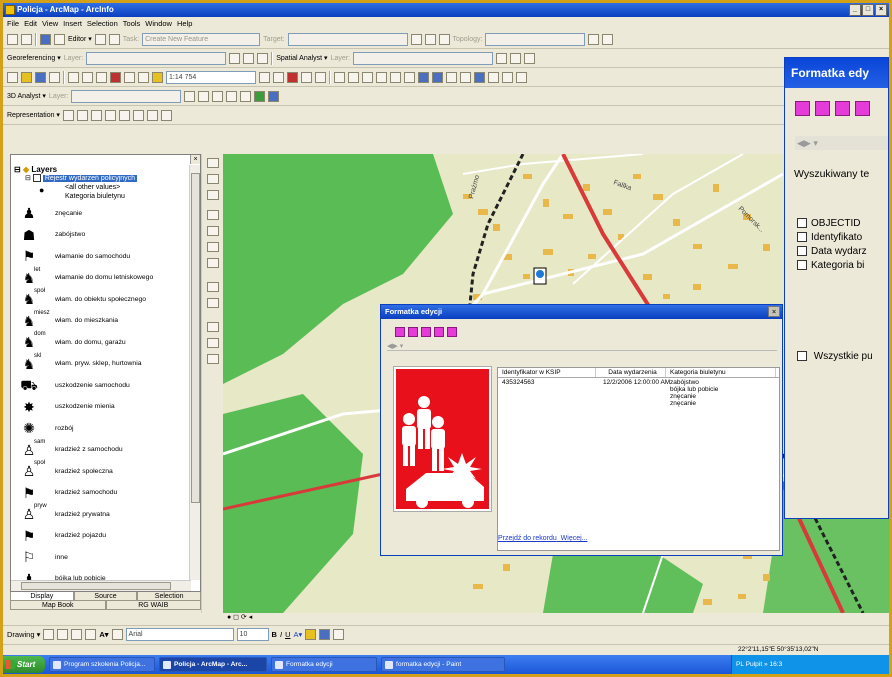 This screenshot has width=892, height=677. What do you see at coordinates (311, 634) in the screenshot?
I see `fill-color-icon` at bounding box center [311, 634].